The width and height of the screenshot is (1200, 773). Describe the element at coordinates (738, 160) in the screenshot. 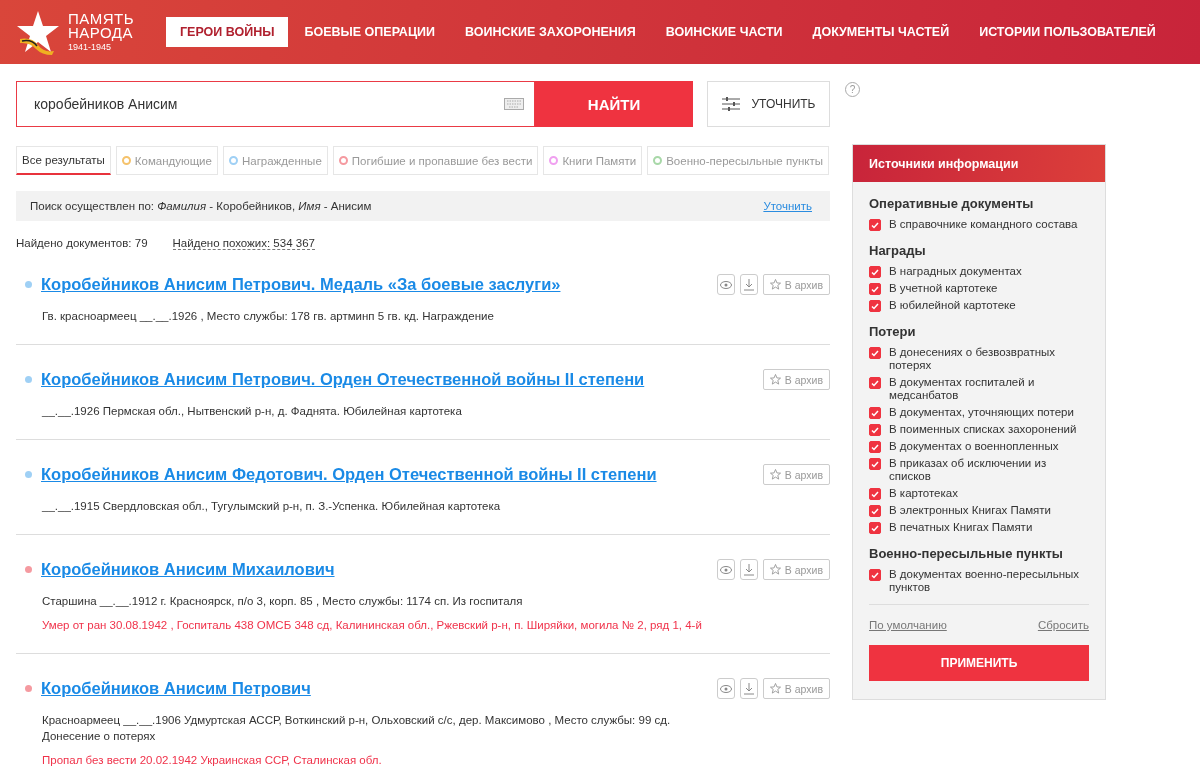

I see `filter-tab: Военно-пересыльные пункты` at that location.